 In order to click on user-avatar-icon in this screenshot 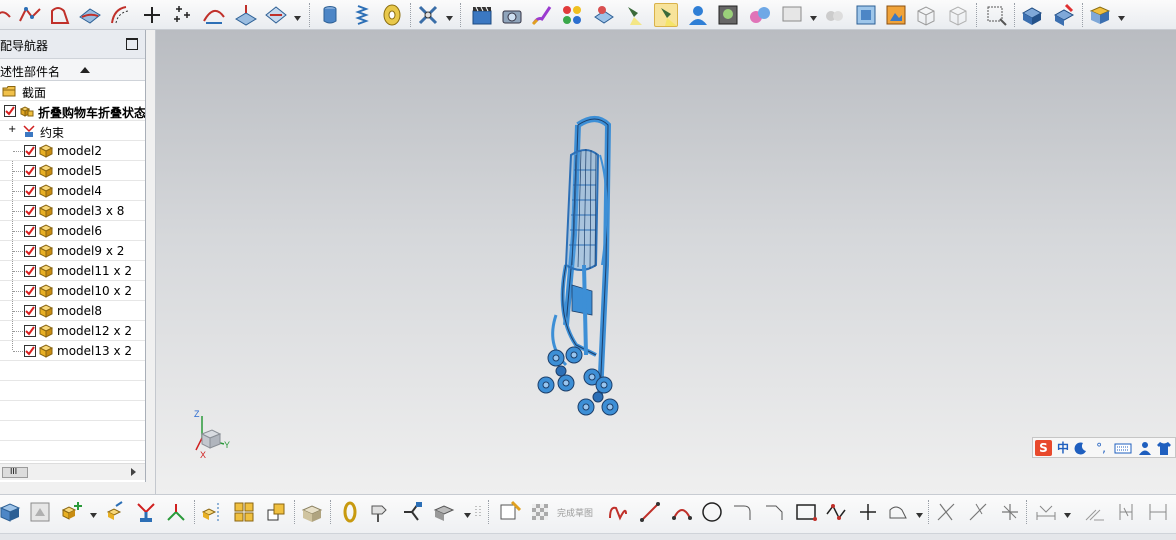, I will do `click(698, 15)`.